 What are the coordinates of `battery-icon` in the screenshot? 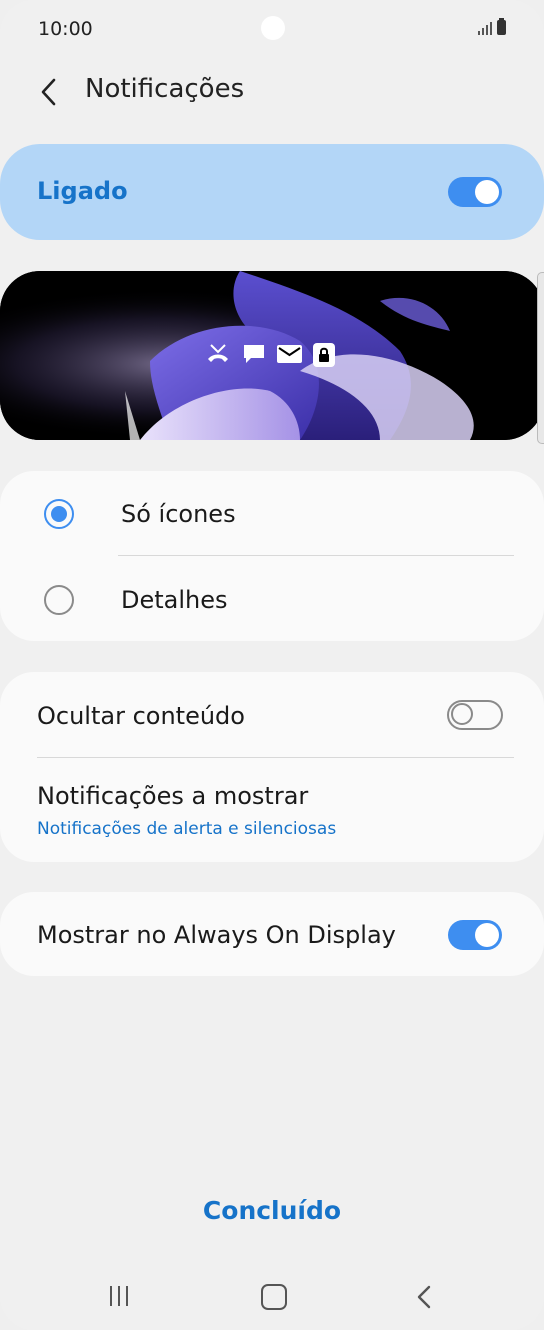 It's located at (501, 26).